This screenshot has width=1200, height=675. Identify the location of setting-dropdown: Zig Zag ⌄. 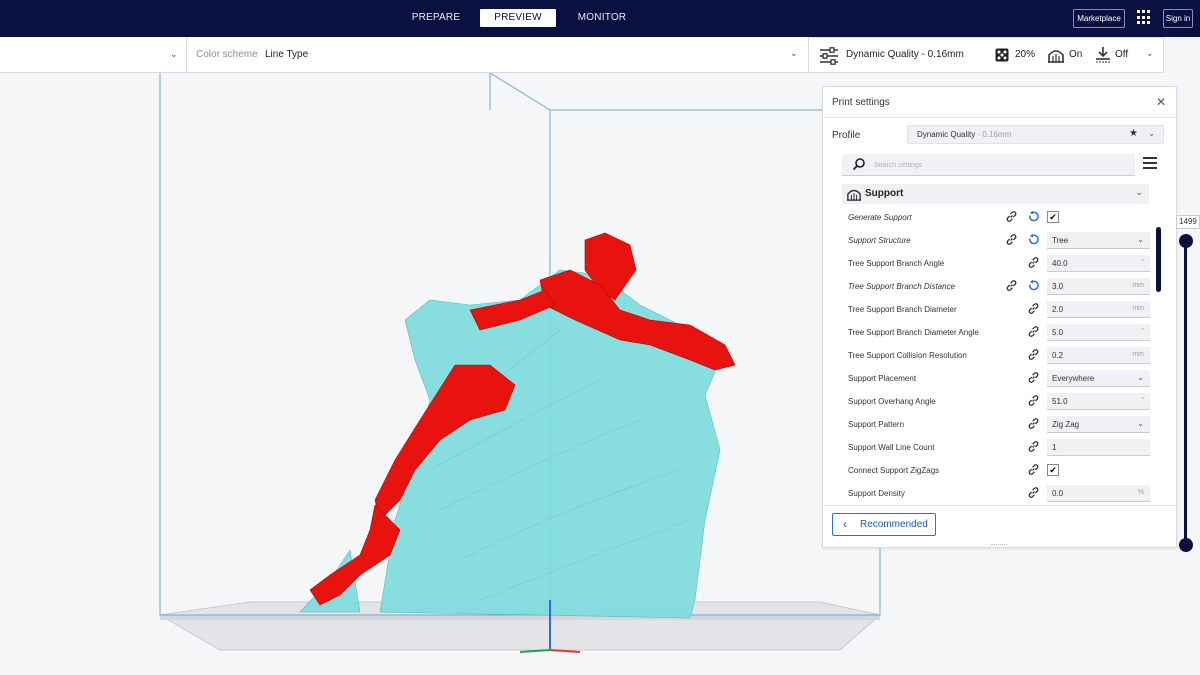
(1098, 424).